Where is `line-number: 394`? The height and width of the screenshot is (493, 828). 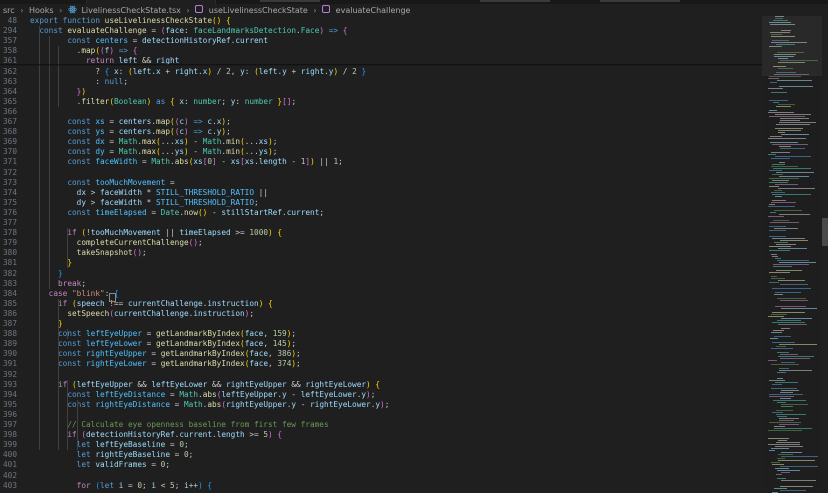 line-number: 394 is located at coordinates (8, 395).